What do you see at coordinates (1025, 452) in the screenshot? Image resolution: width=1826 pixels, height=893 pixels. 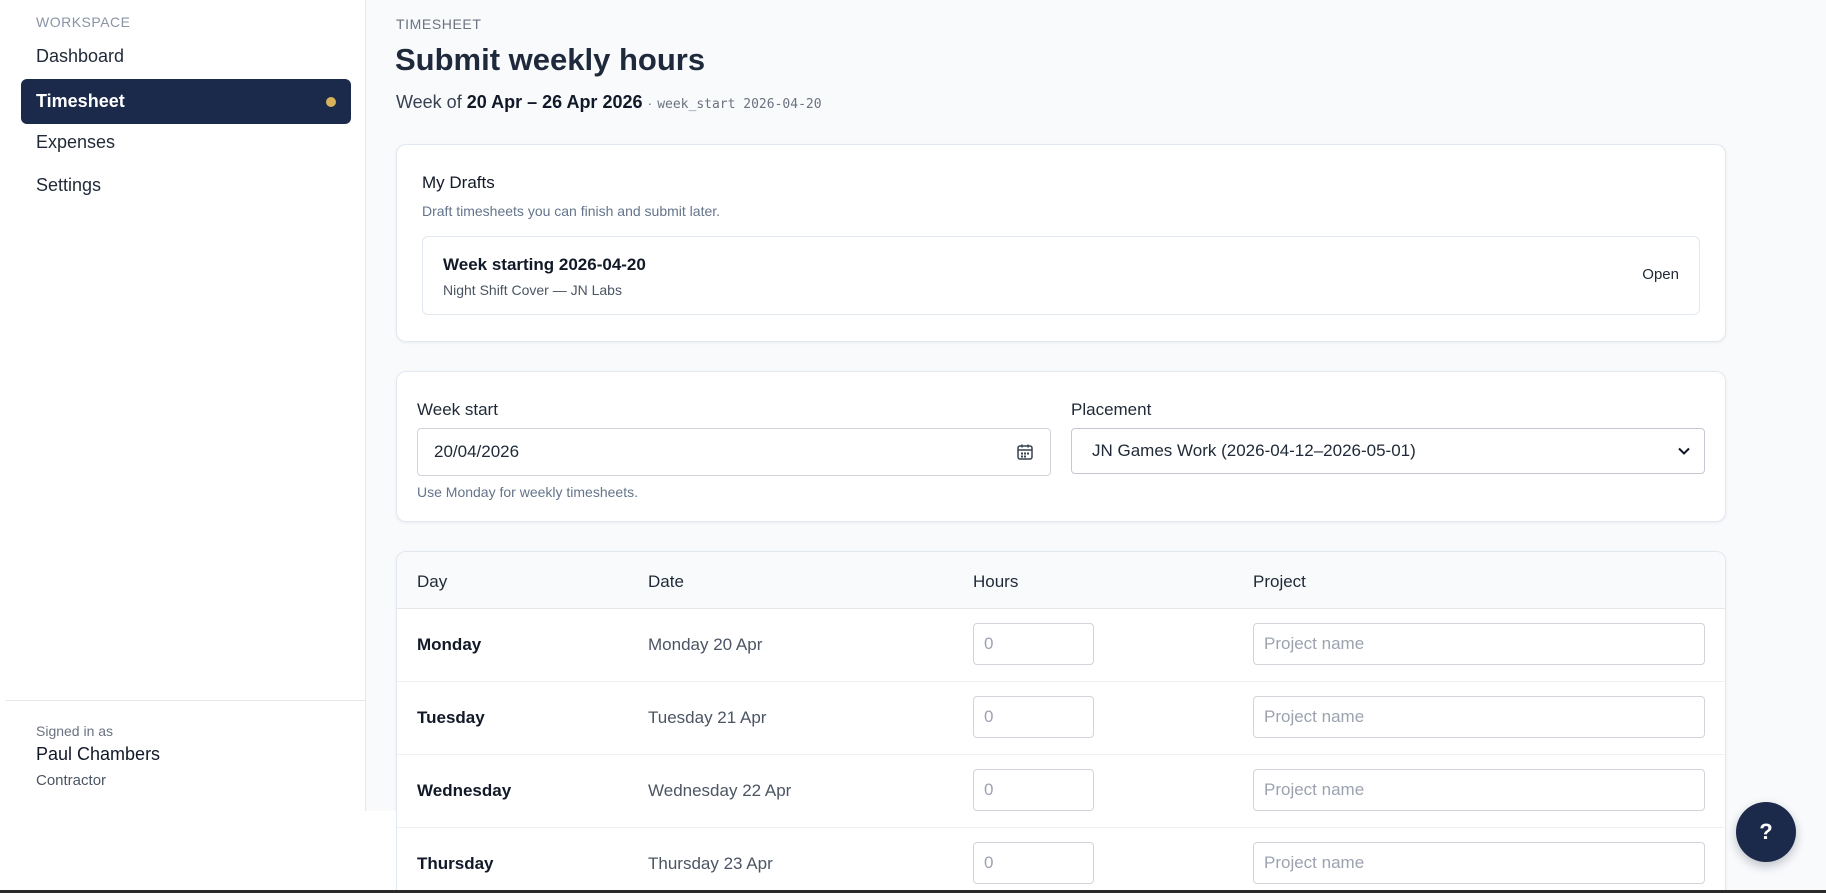 I see `calendar-icon` at bounding box center [1025, 452].